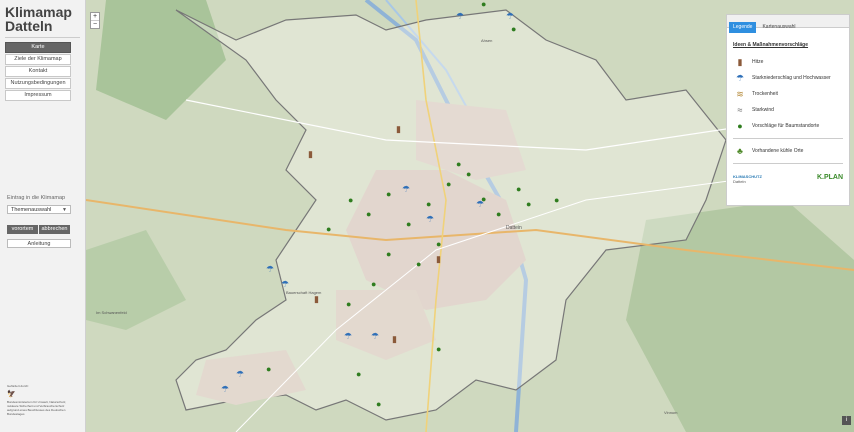  I want to click on theme-select: Themenauswahl ▼, so click(39, 209).